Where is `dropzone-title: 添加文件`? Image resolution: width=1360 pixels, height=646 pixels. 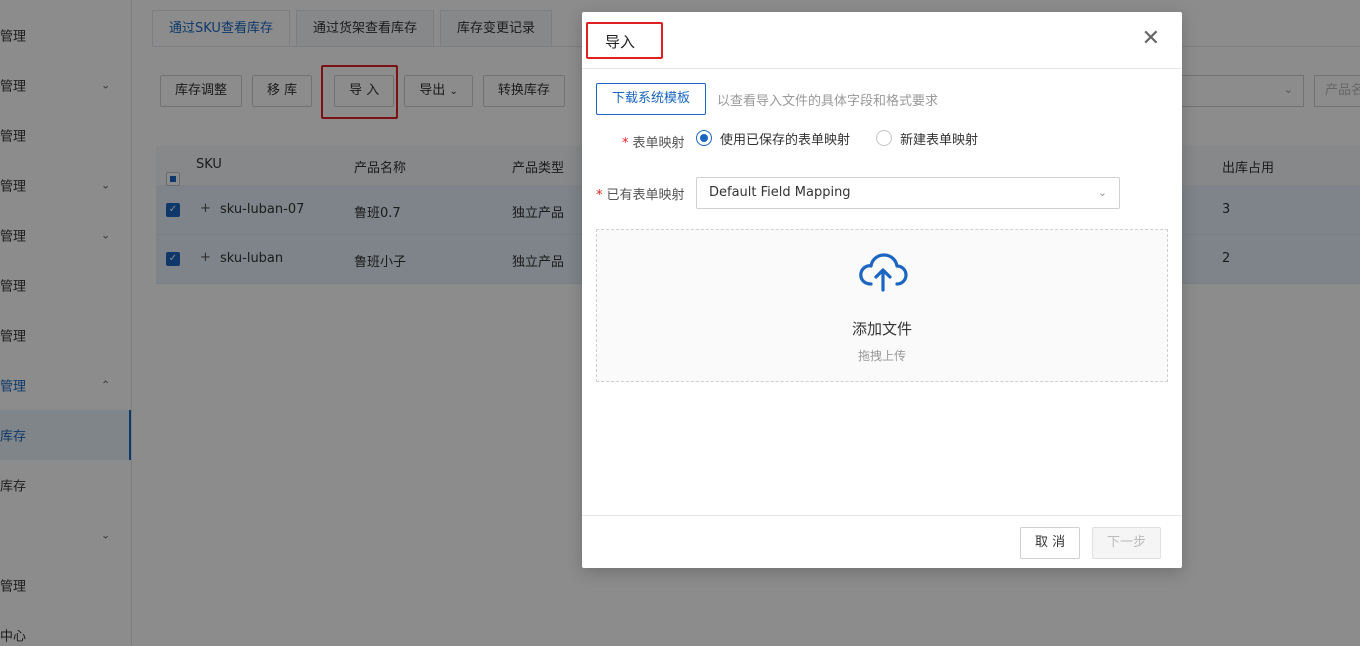
dropzone-title: 添加文件 is located at coordinates (881, 329).